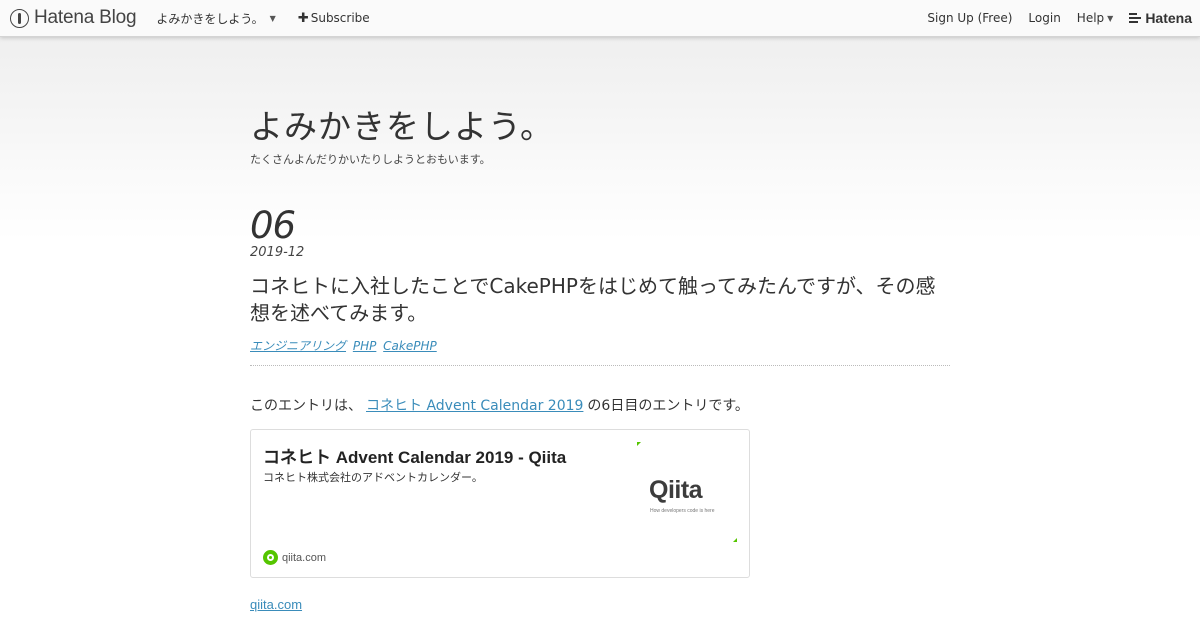 The width and height of the screenshot is (1200, 630). Describe the element at coordinates (370, 159) in the screenshot. I see `blog-description: たくさんよんだりかいたりしようとおもいます。` at that location.